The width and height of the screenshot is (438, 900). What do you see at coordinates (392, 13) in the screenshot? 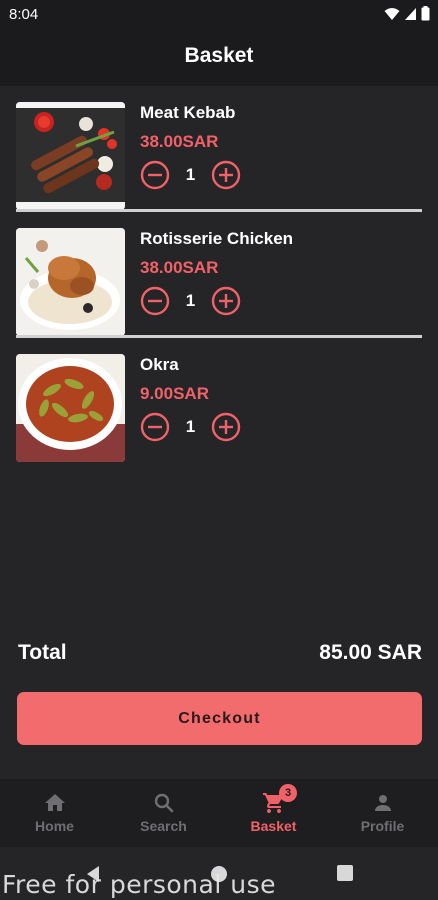
I see `wifi-icon` at bounding box center [392, 13].